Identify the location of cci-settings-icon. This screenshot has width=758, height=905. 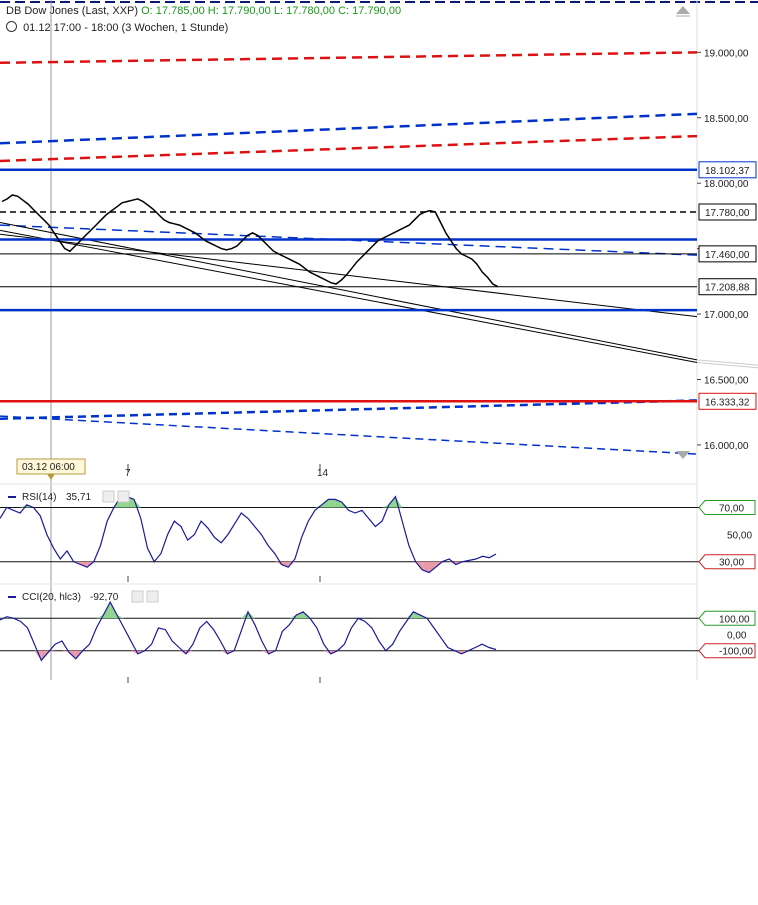
(137, 596).